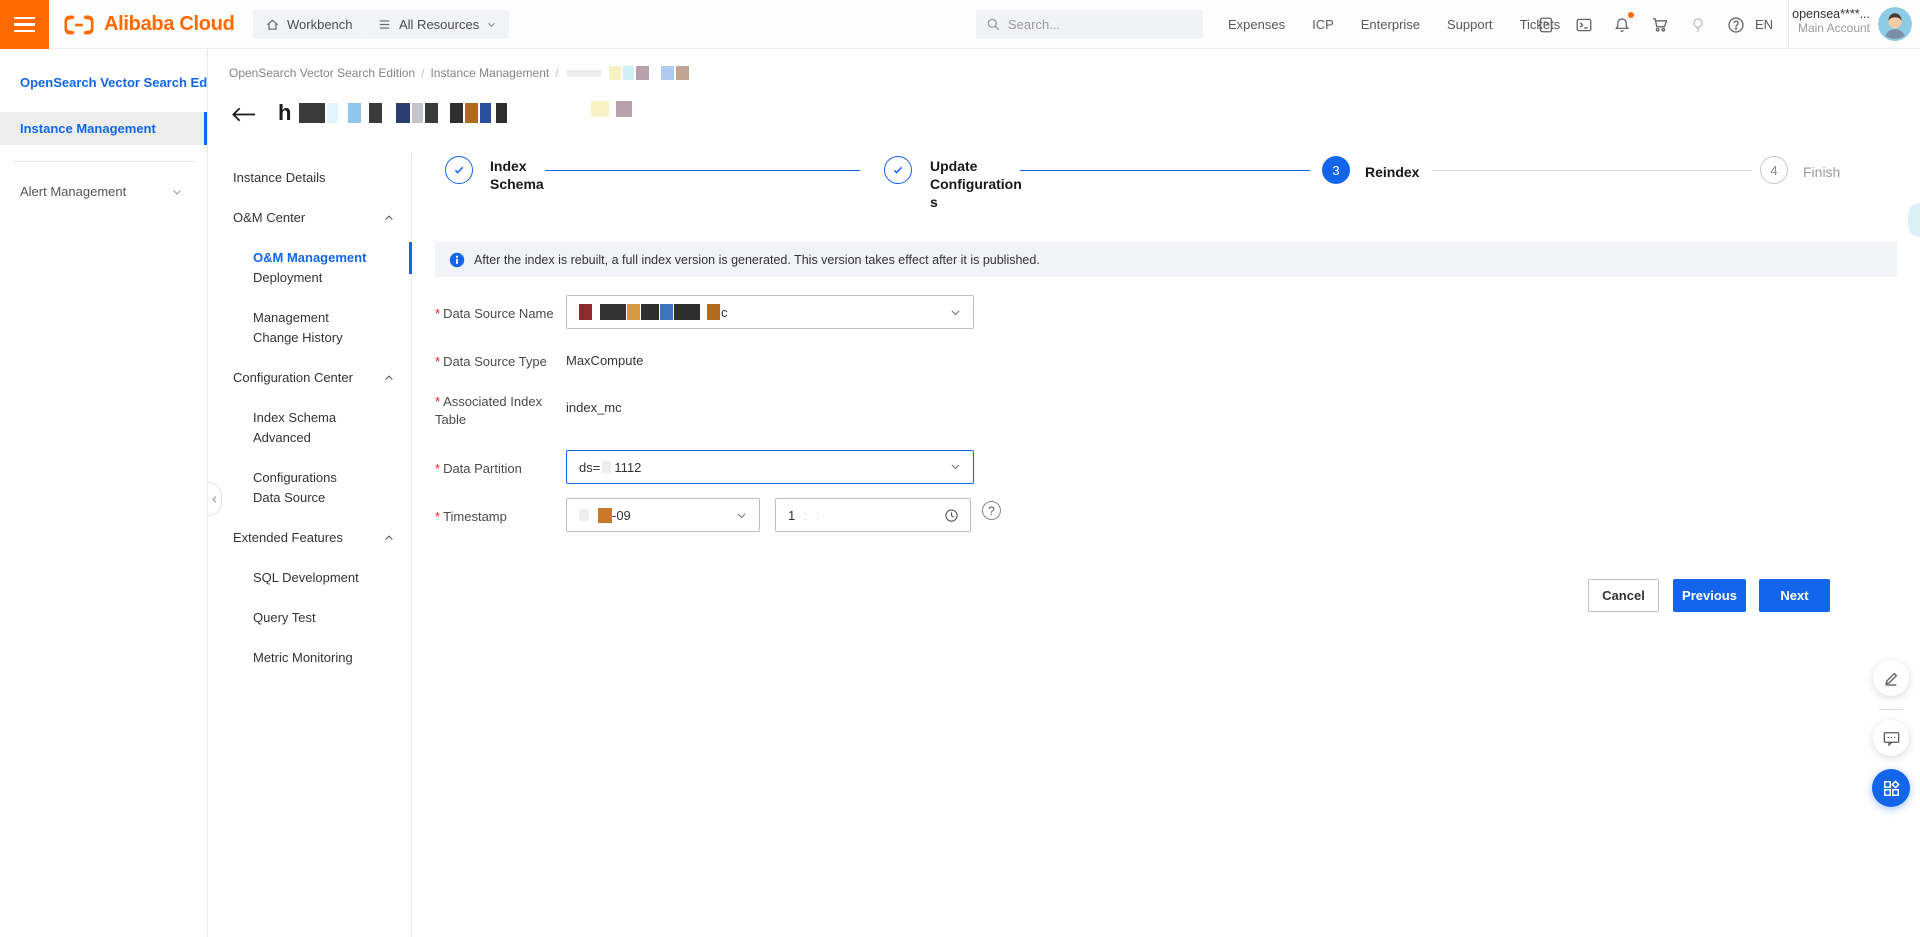 This screenshot has width=1920, height=937. I want to click on submenu-item-deployment-management: Deployment Management, so click(309, 297).